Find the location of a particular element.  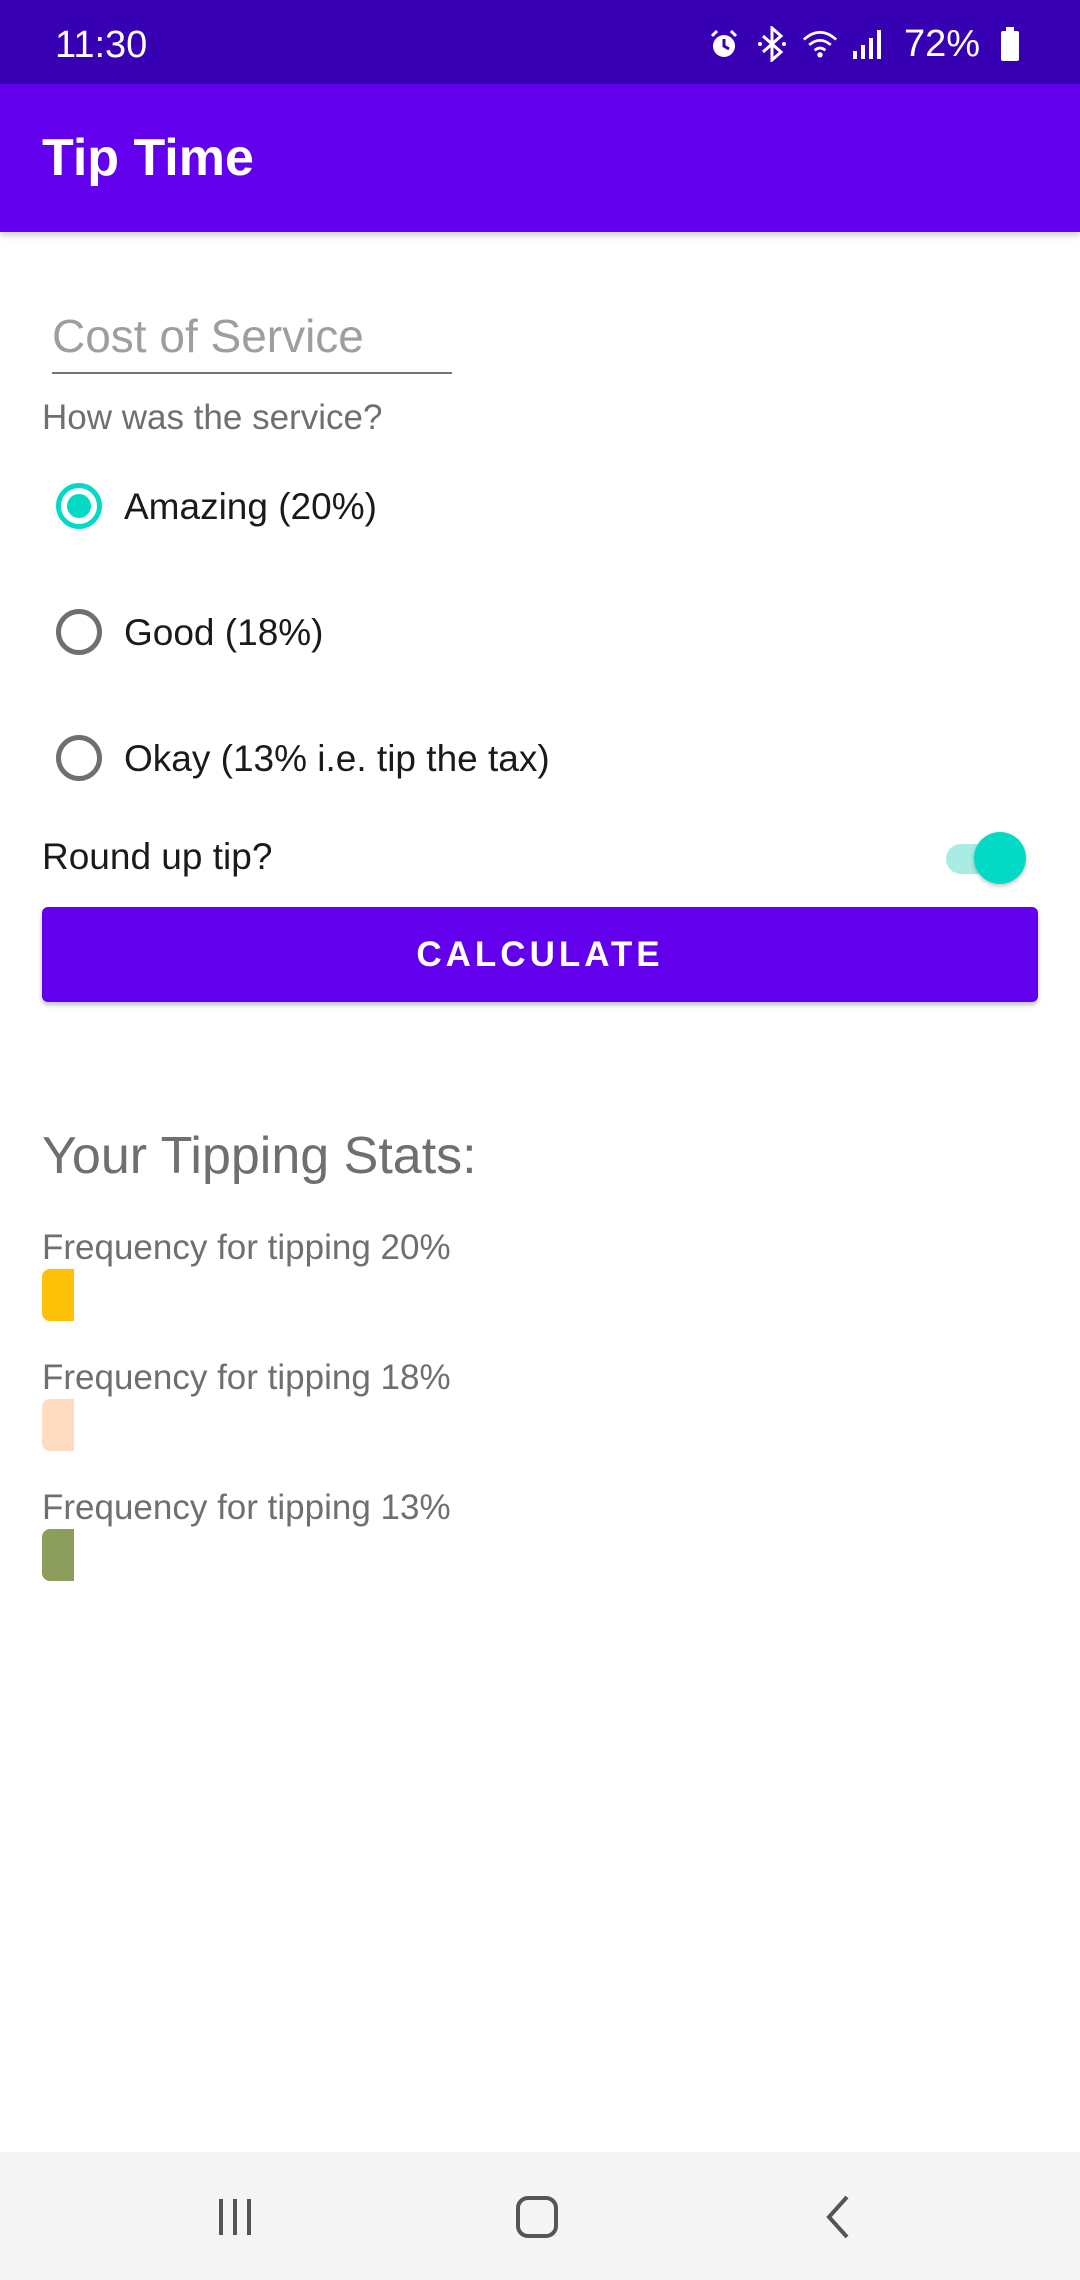

radio-option-okay: Okay (13% i.e. tip the tax) is located at coordinates (303, 758).